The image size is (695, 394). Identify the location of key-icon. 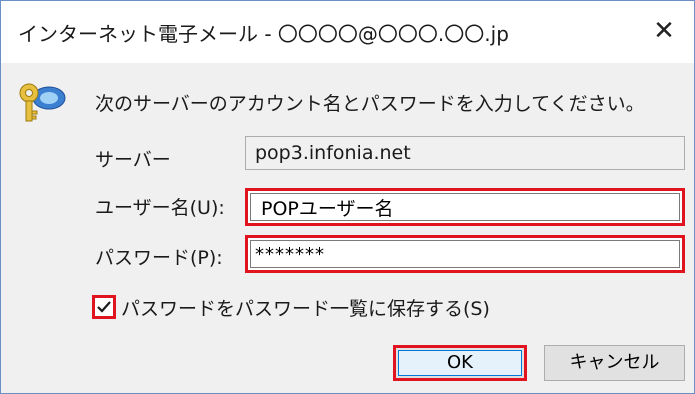
(42, 102).